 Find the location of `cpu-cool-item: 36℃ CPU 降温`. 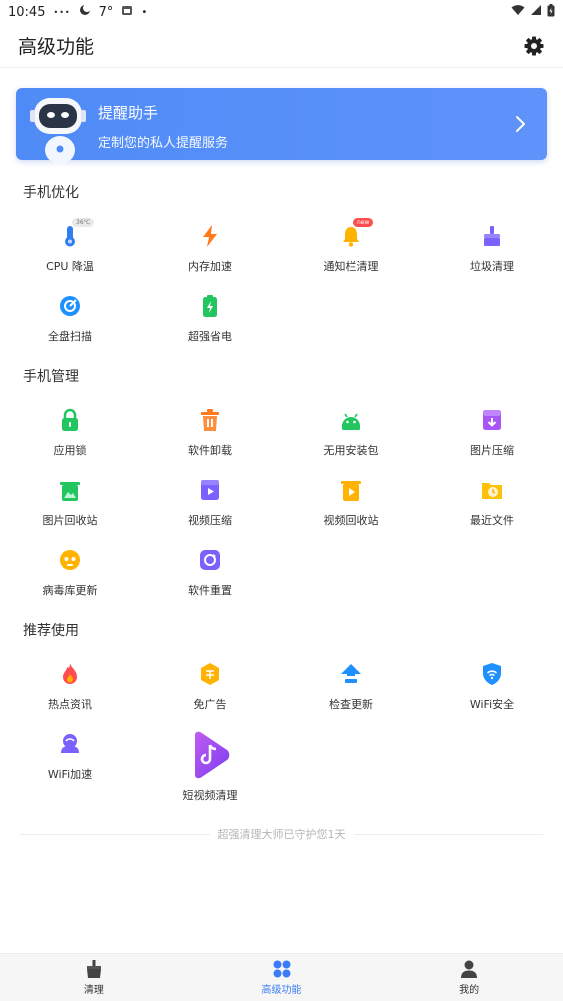

cpu-cool-item: 36℃ CPU 降温 is located at coordinates (70, 246).